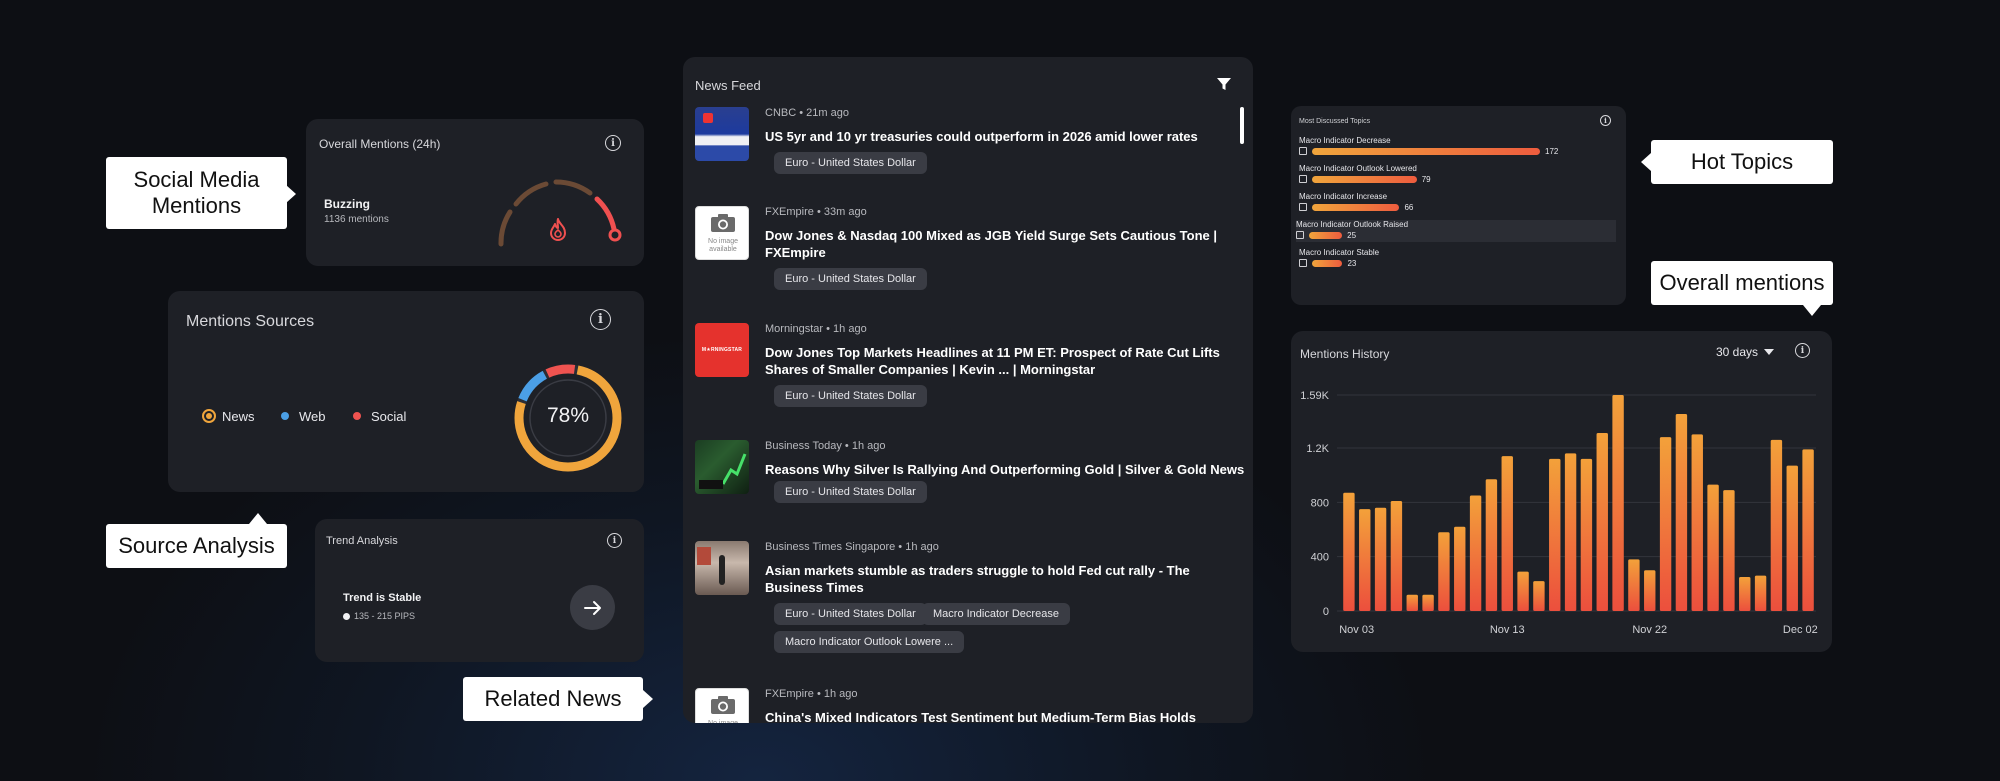 The height and width of the screenshot is (781, 2000). I want to click on callout-overall-mentions: Overall mentions, so click(1742, 288).